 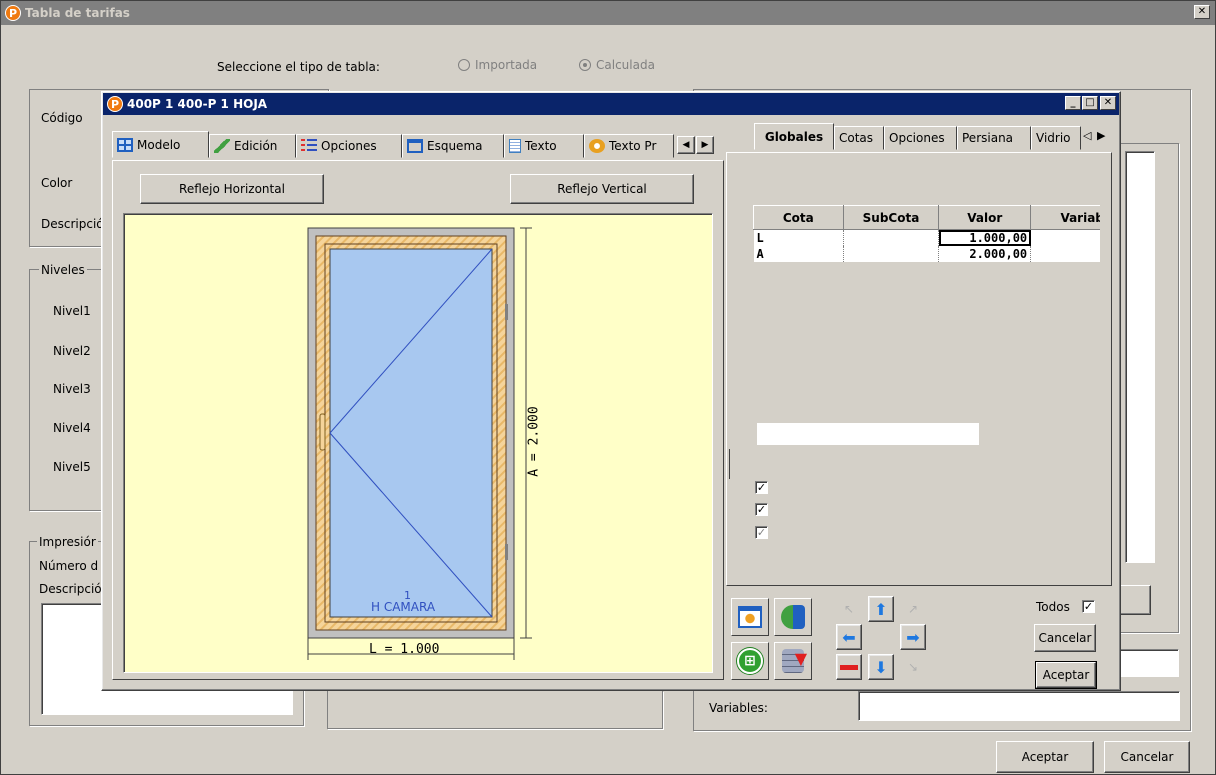 I want to click on arrow-up-button: ⬆, so click(x=881, y=609).